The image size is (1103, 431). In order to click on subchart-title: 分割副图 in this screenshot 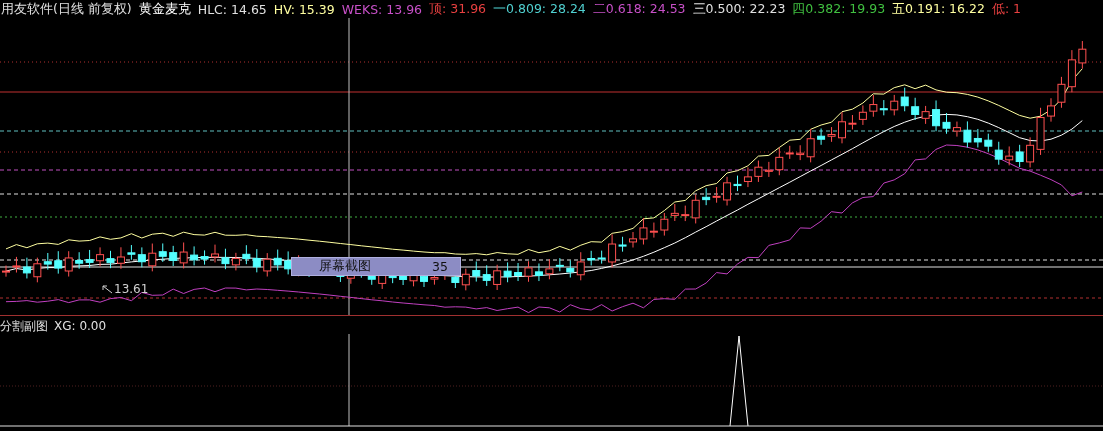, I will do `click(24, 326)`.